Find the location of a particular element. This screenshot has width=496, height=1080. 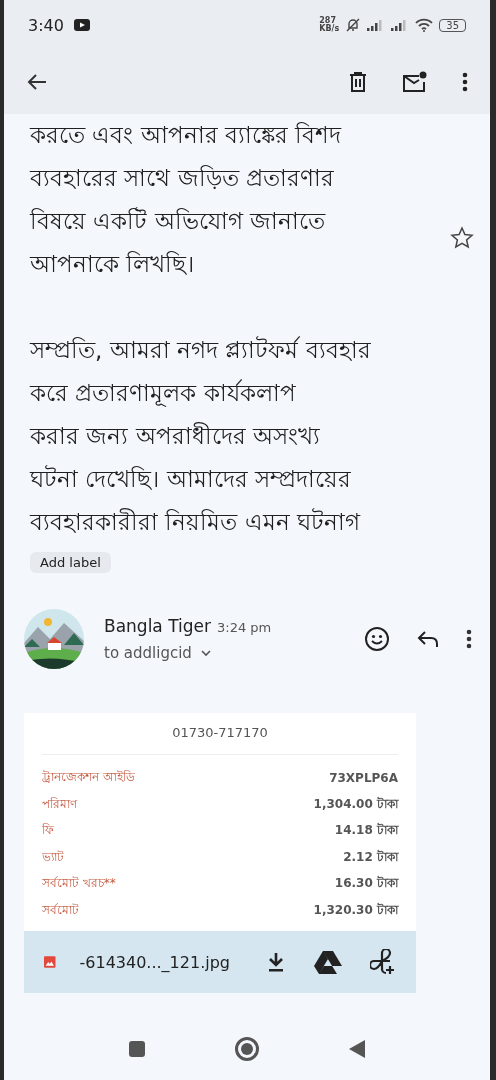

triangle-logo-icon is located at coordinates (328, 962).